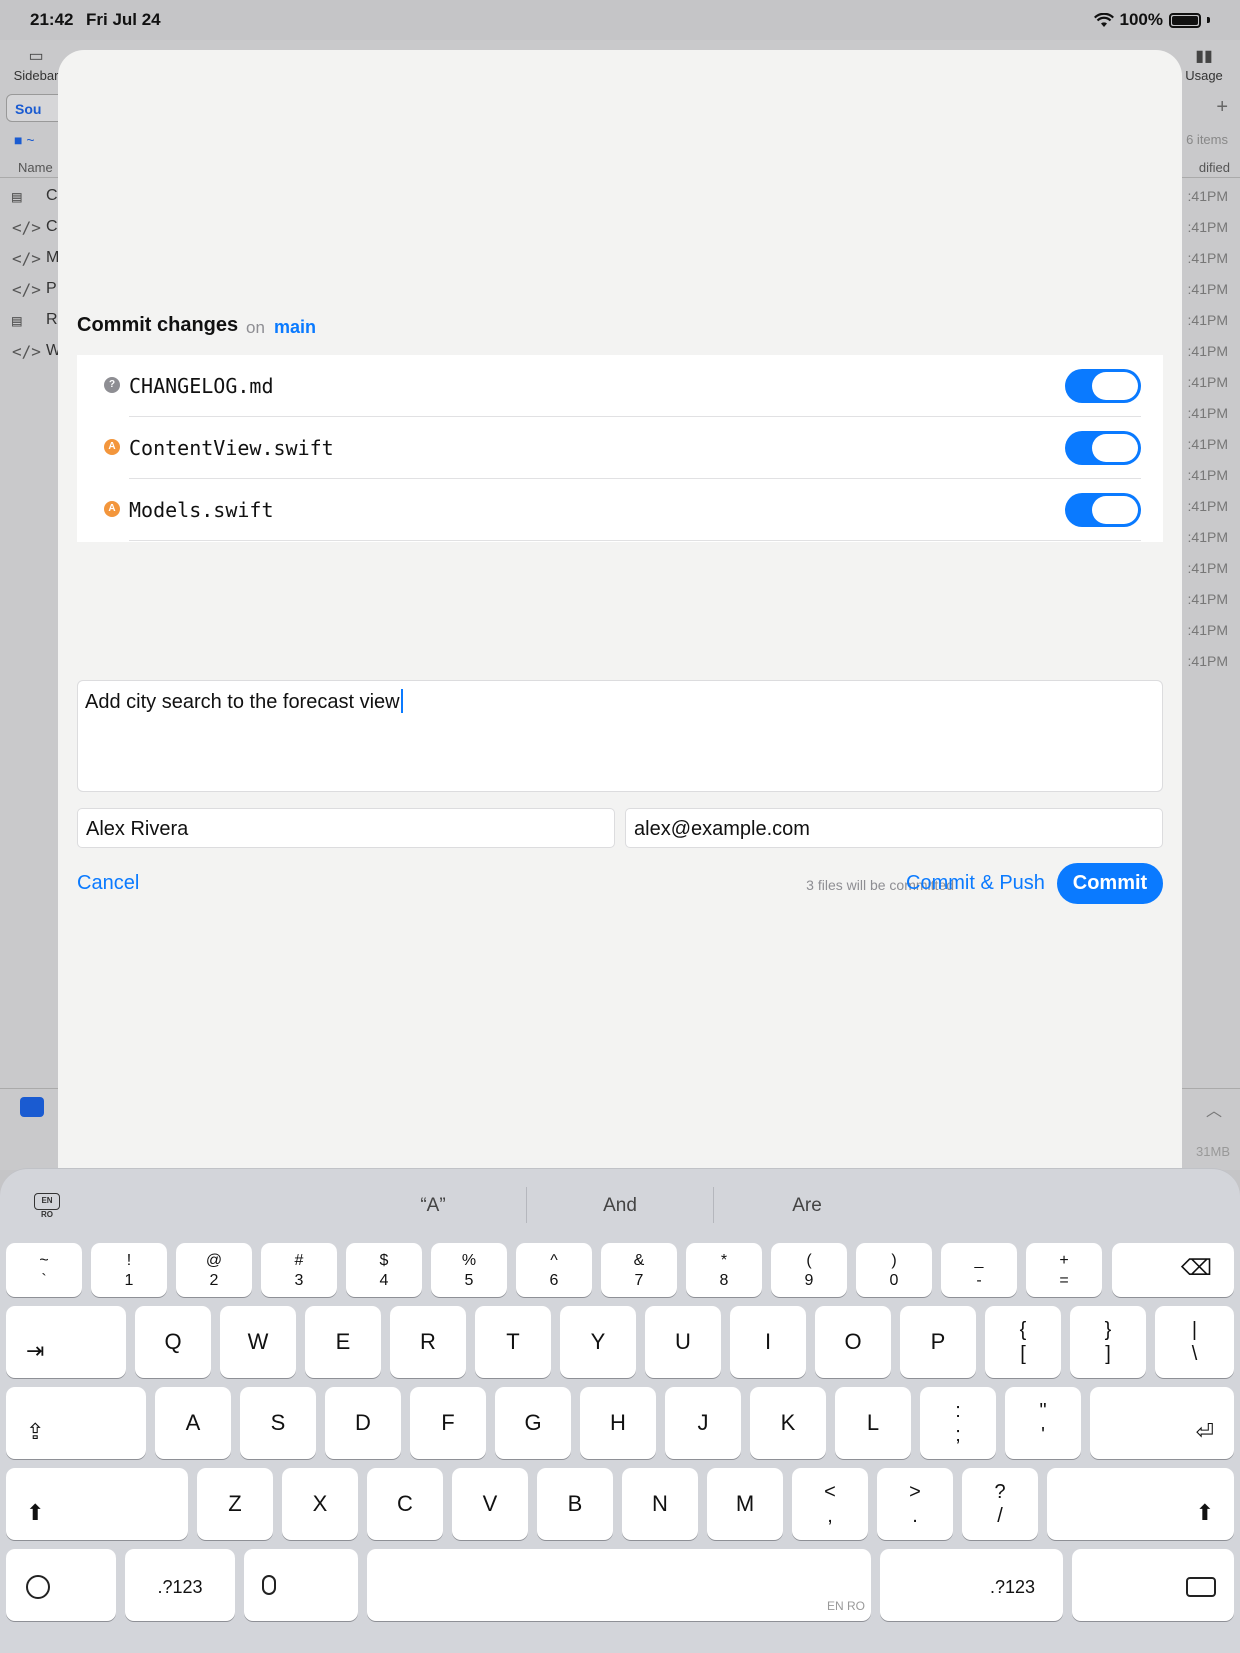 The image size is (1240, 1653). I want to click on key-b: B, so click(575, 1504).